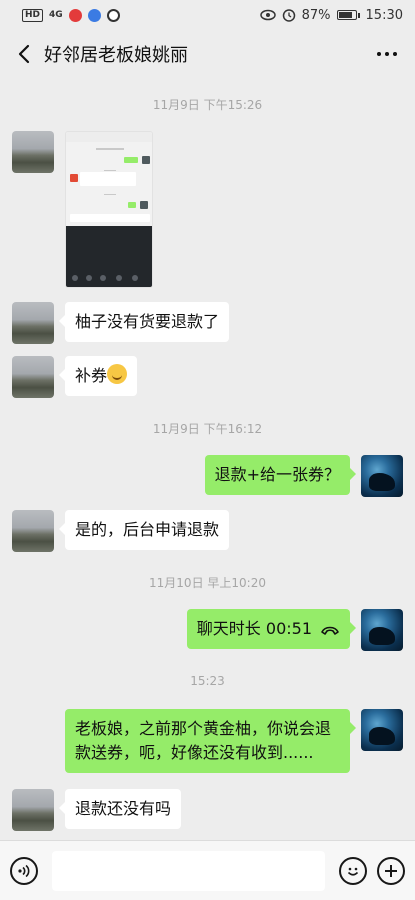 Image resolution: width=415 pixels, height=900 pixels. I want to click on battery-icon, so click(348, 15).